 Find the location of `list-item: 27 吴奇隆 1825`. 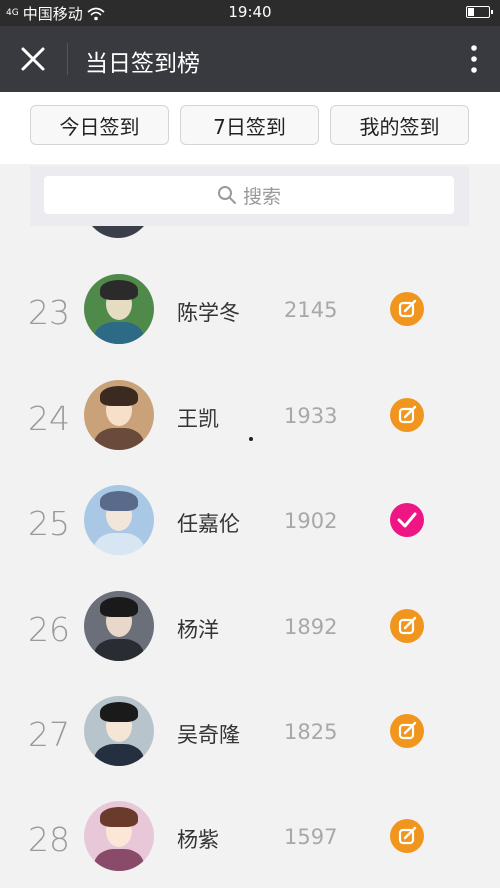

list-item: 27 吴奇隆 1825 is located at coordinates (250, 734).